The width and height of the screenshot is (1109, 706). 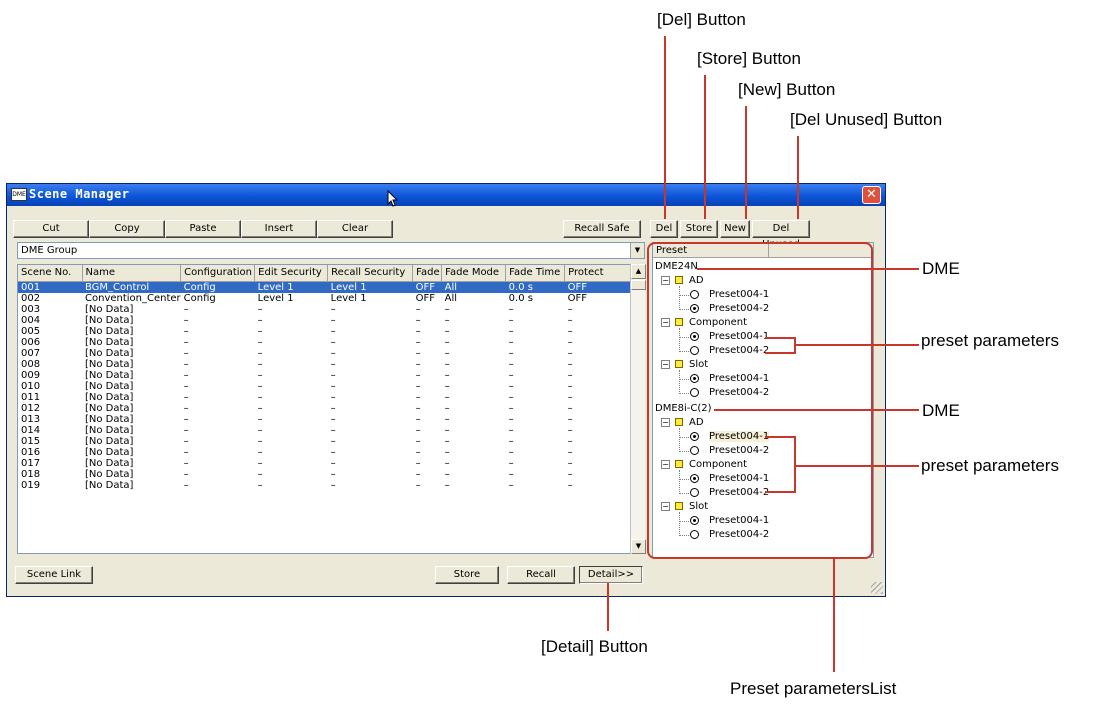 I want to click on table-row: 019 [No Data] – – – – – – –, so click(x=329, y=485).